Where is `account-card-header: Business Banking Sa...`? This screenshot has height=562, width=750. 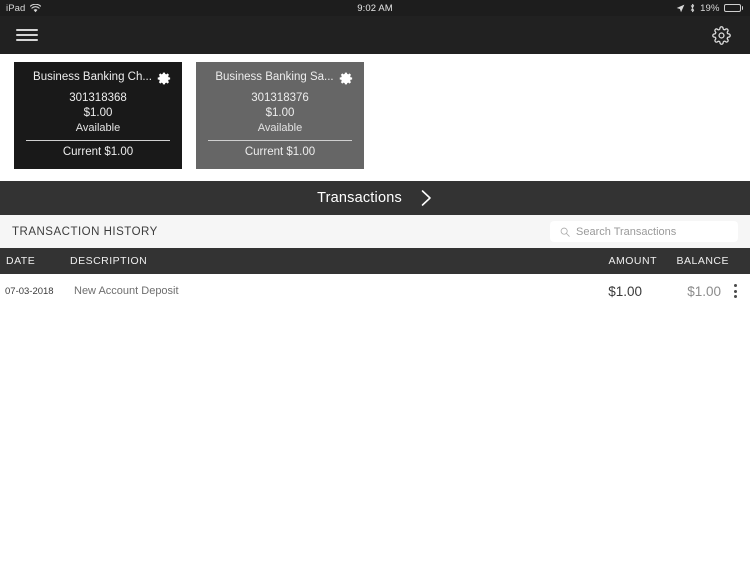
account-card-header: Business Banking Sa... is located at coordinates (280, 80).